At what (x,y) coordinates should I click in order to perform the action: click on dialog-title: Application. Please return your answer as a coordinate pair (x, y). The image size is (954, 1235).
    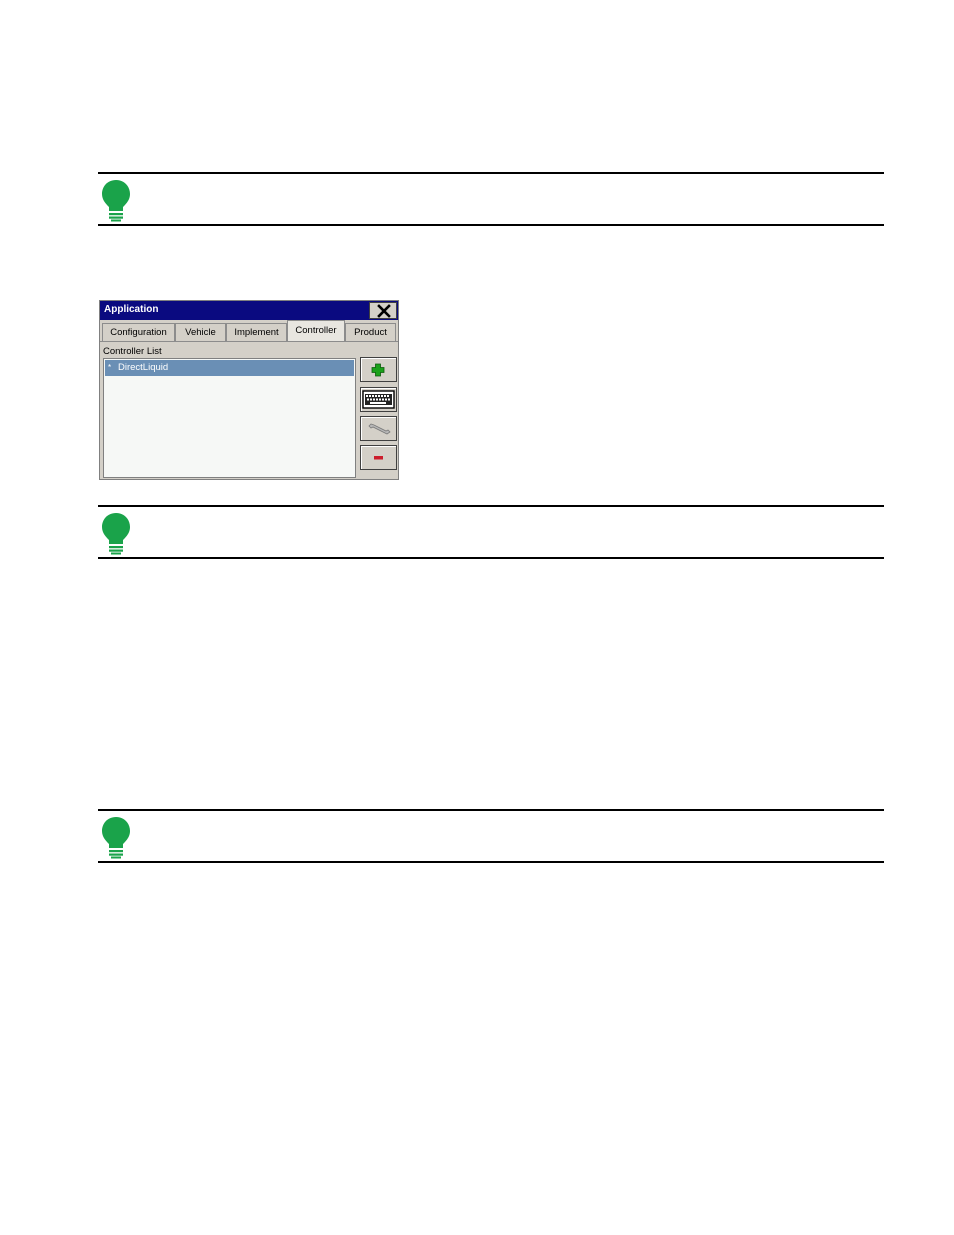
    Looking at the image, I should click on (131, 309).